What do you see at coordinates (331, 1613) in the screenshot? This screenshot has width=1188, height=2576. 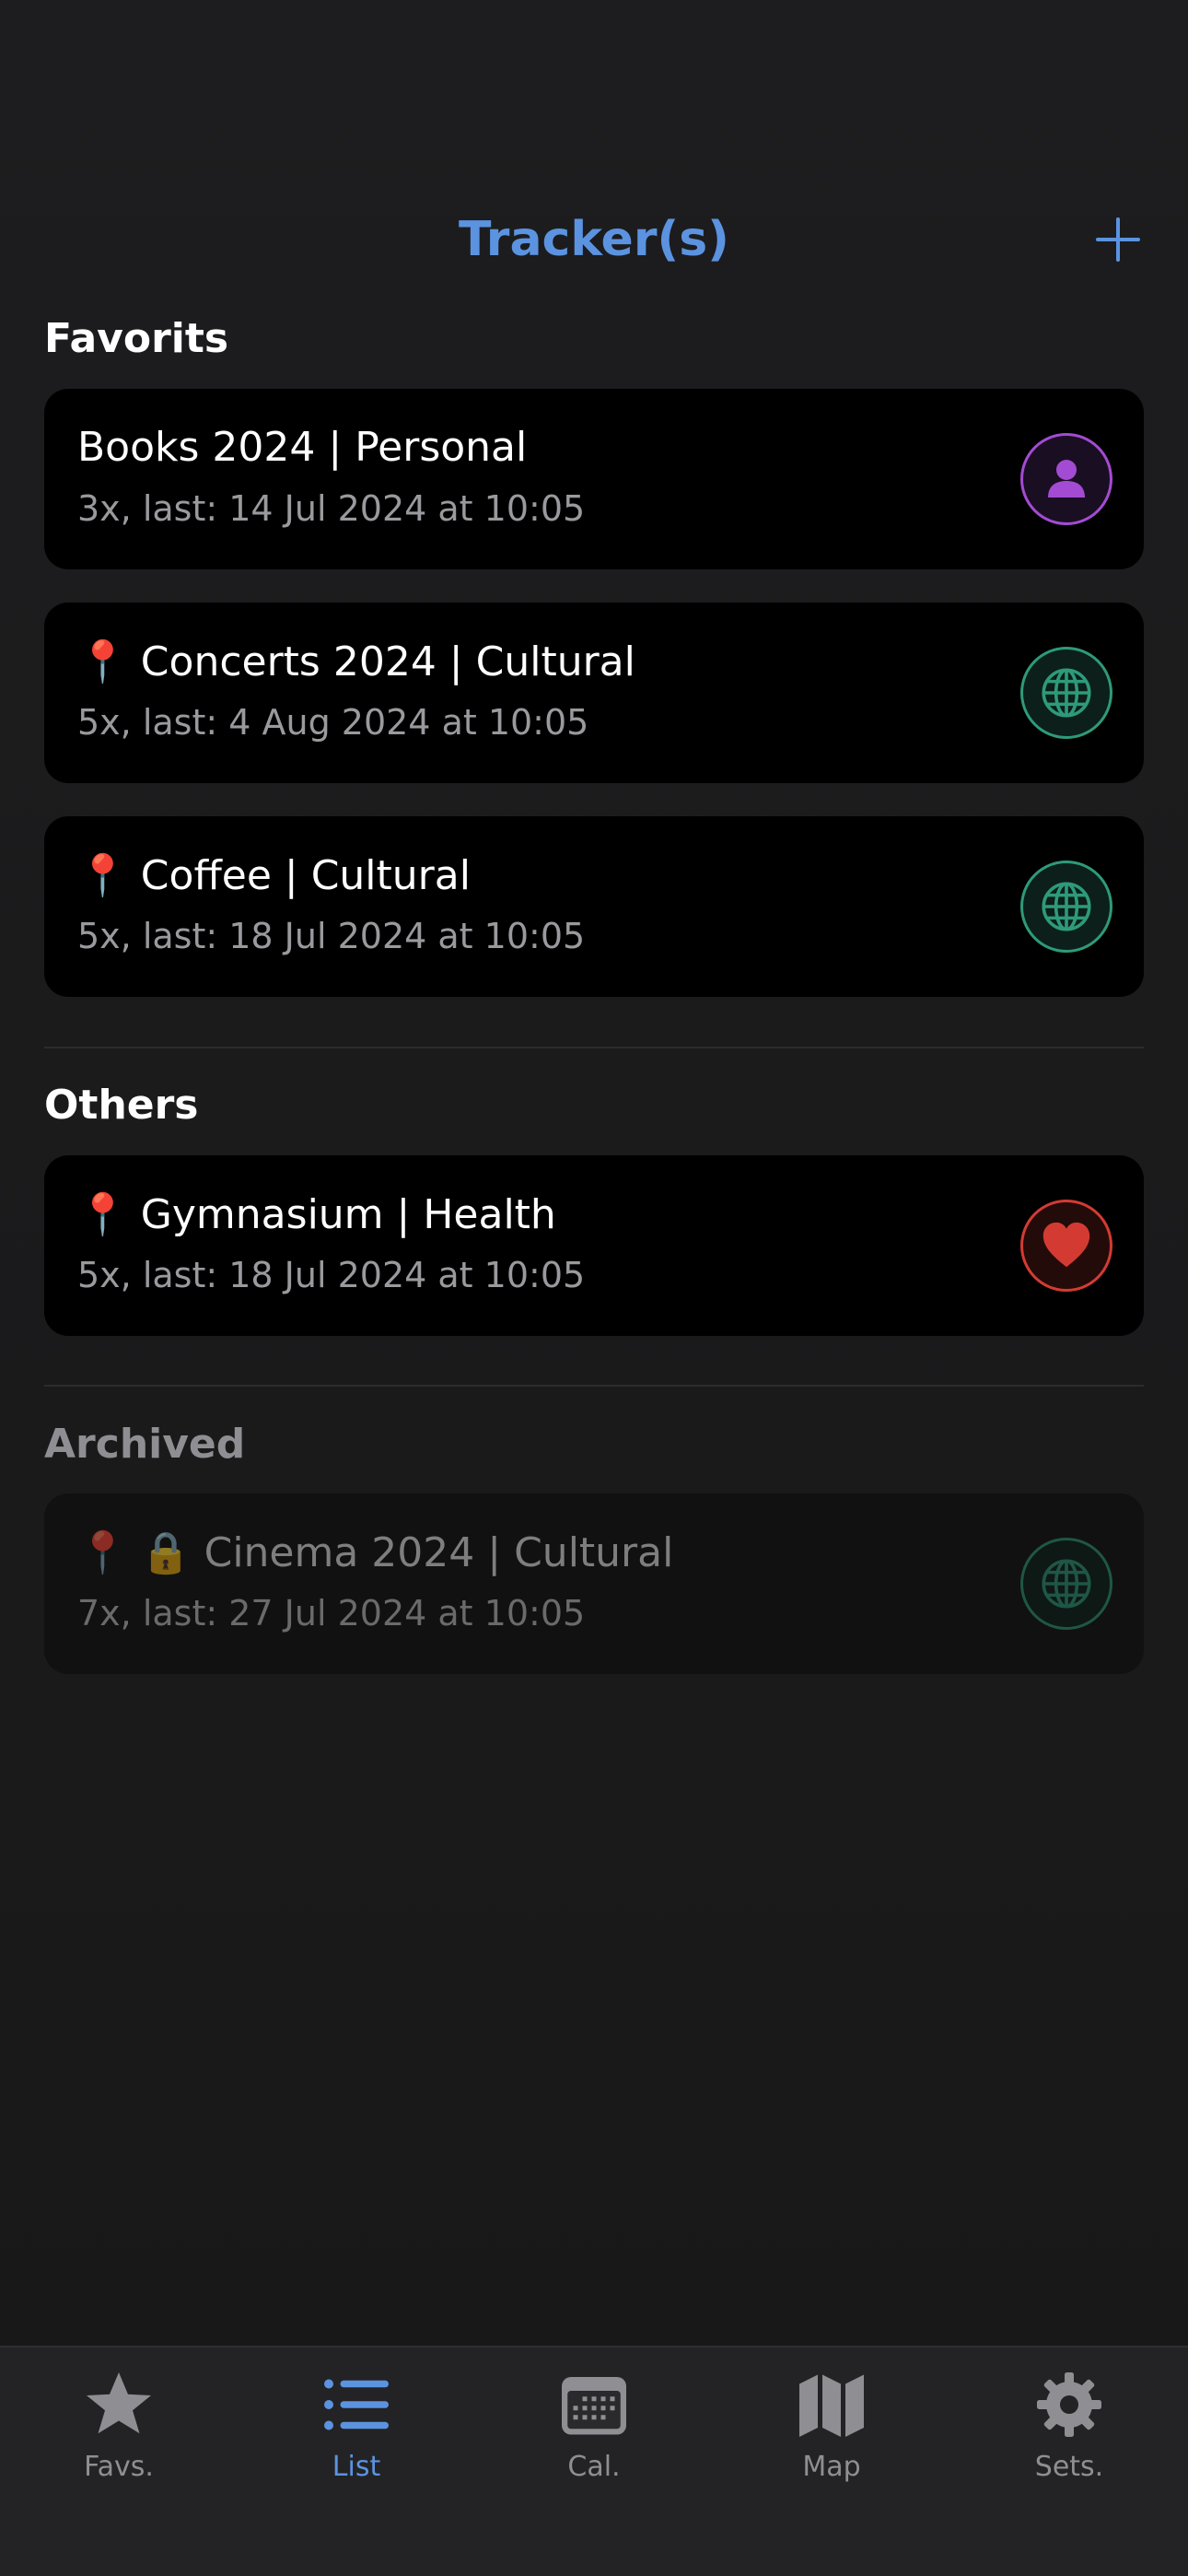 I see `tracker-subtitle: 7x, last: 27 Jul 2024 at 10:05` at bounding box center [331, 1613].